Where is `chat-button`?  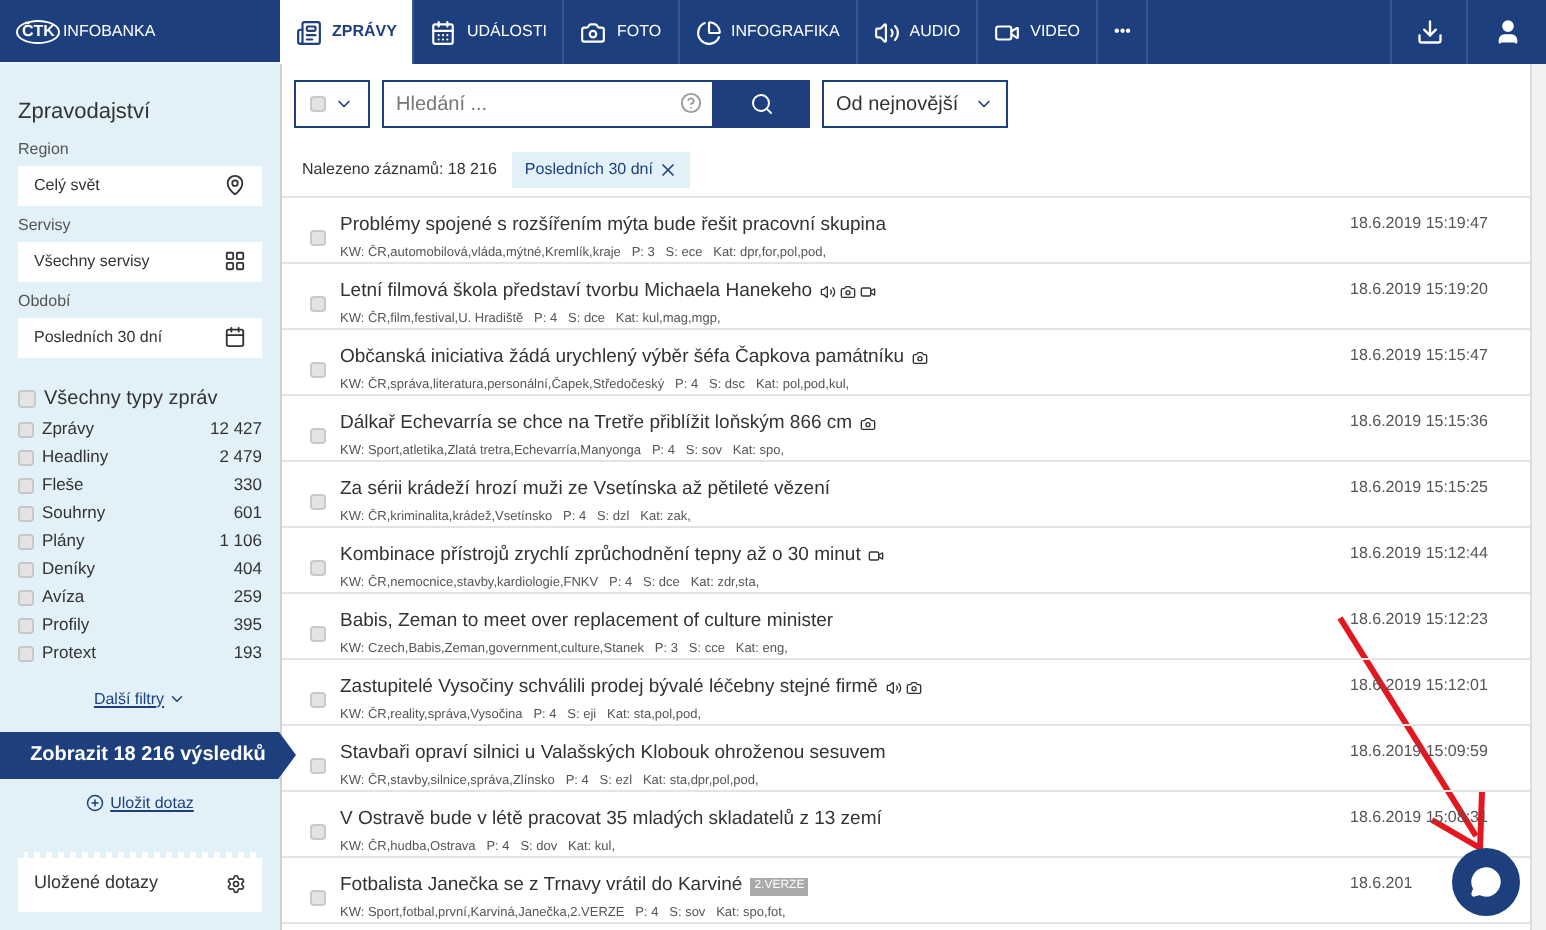
chat-button is located at coordinates (1486, 882).